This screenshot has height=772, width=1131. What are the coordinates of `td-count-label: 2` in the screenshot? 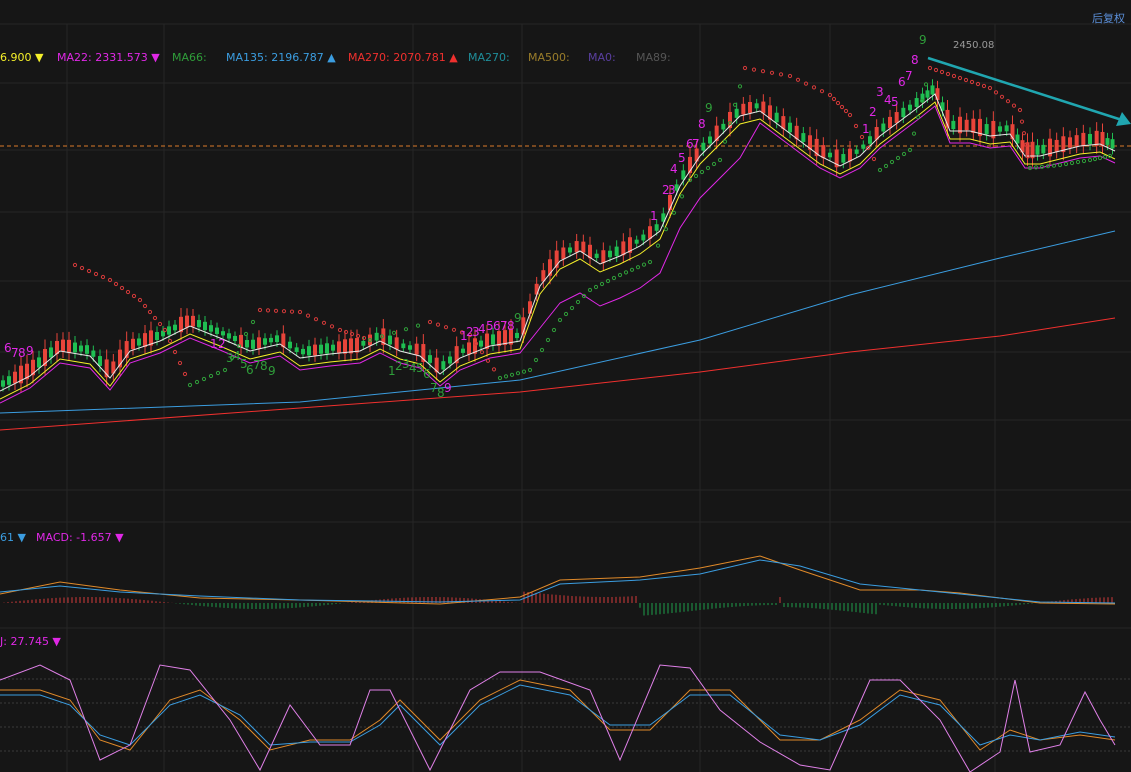 It's located at (873, 112).